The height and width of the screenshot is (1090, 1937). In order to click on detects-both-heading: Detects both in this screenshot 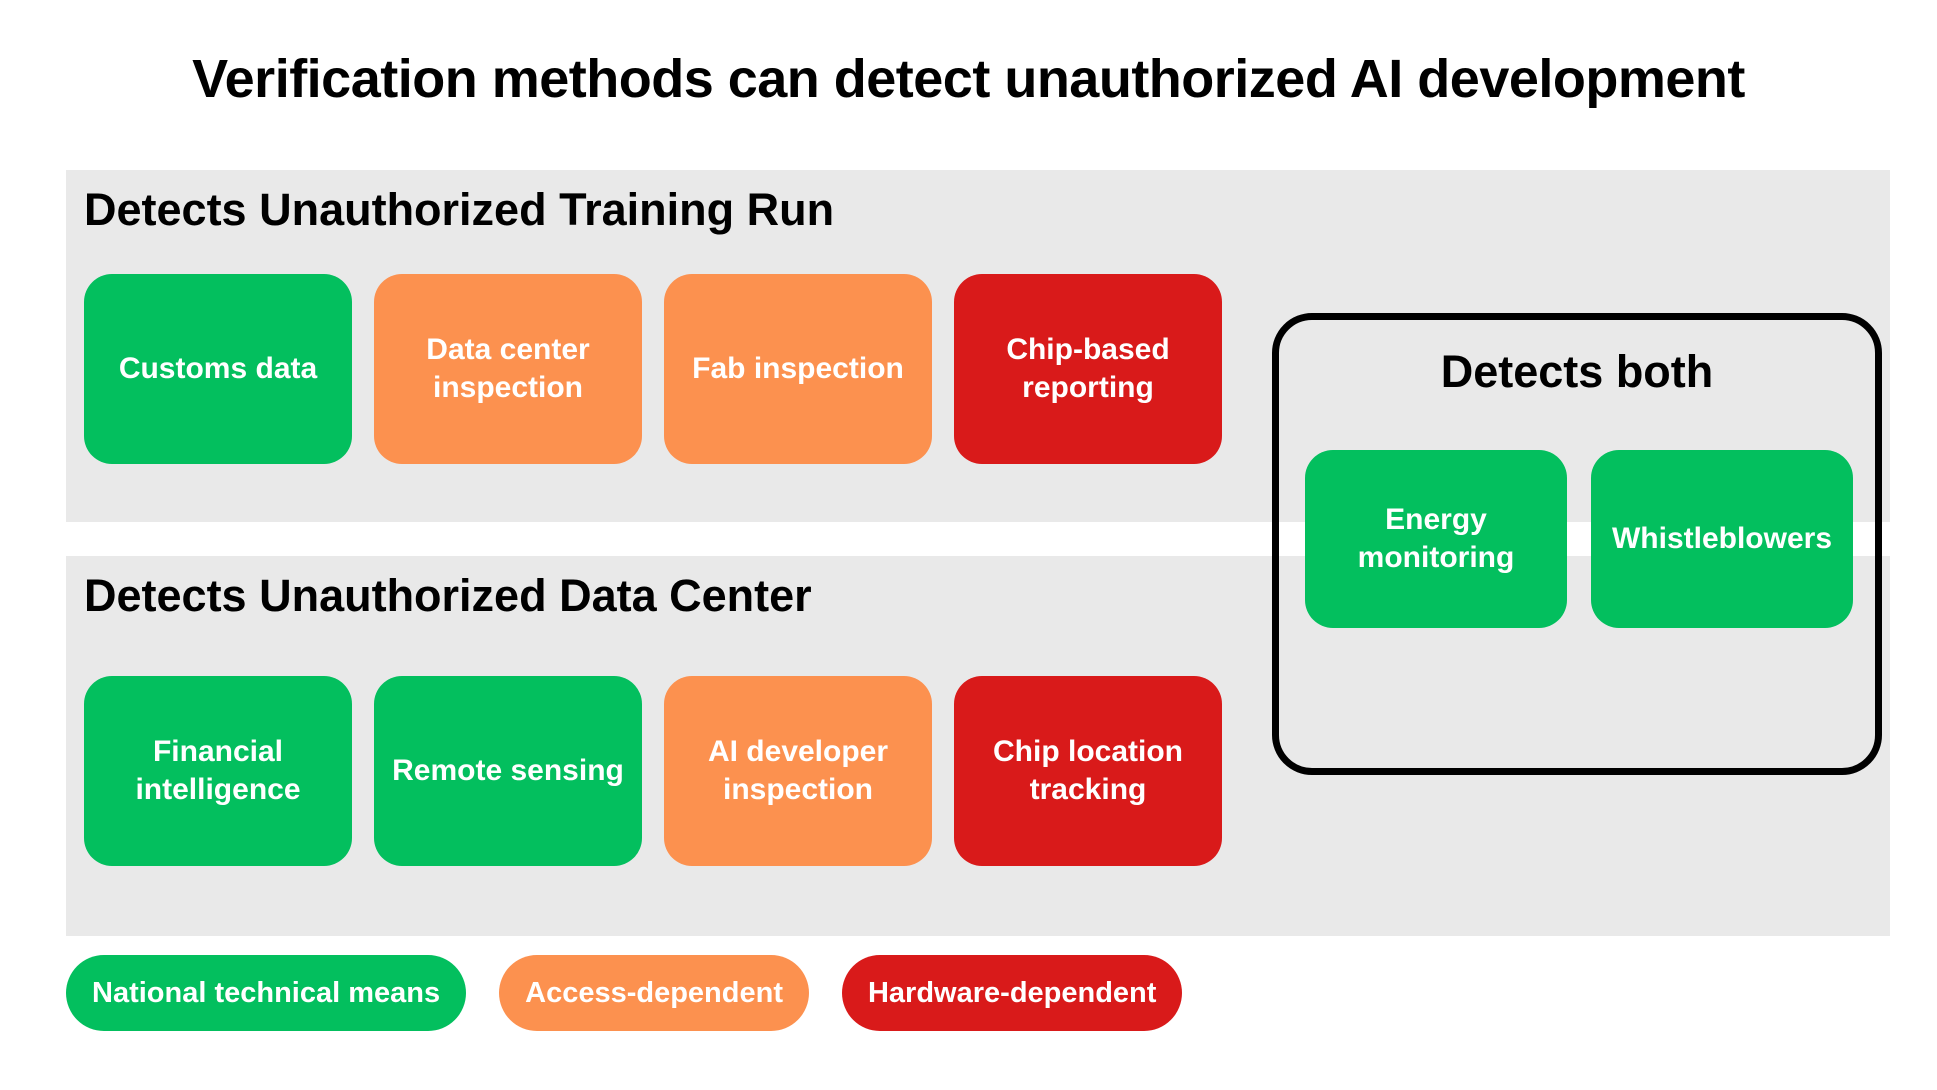, I will do `click(1577, 371)`.